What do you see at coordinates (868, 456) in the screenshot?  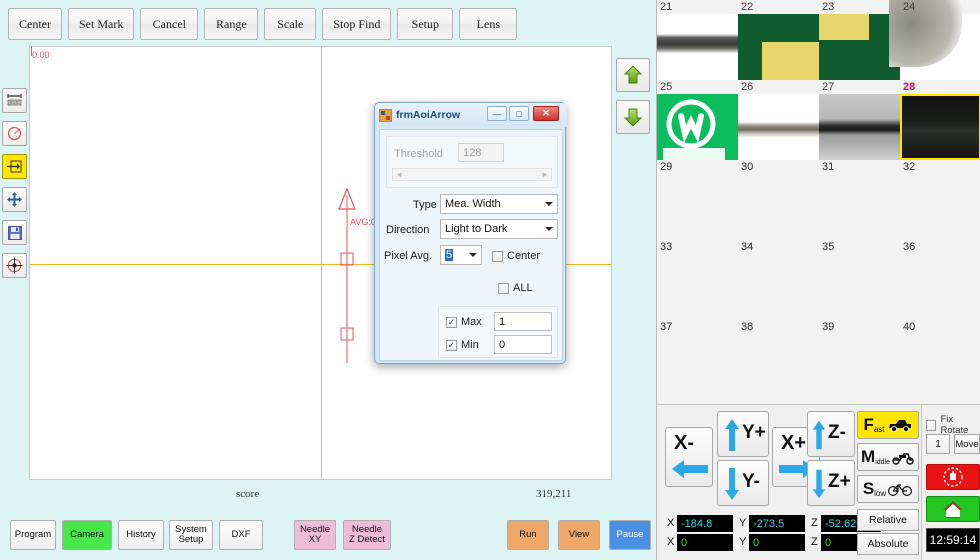 I see `speed-middle-prefix: M` at bounding box center [868, 456].